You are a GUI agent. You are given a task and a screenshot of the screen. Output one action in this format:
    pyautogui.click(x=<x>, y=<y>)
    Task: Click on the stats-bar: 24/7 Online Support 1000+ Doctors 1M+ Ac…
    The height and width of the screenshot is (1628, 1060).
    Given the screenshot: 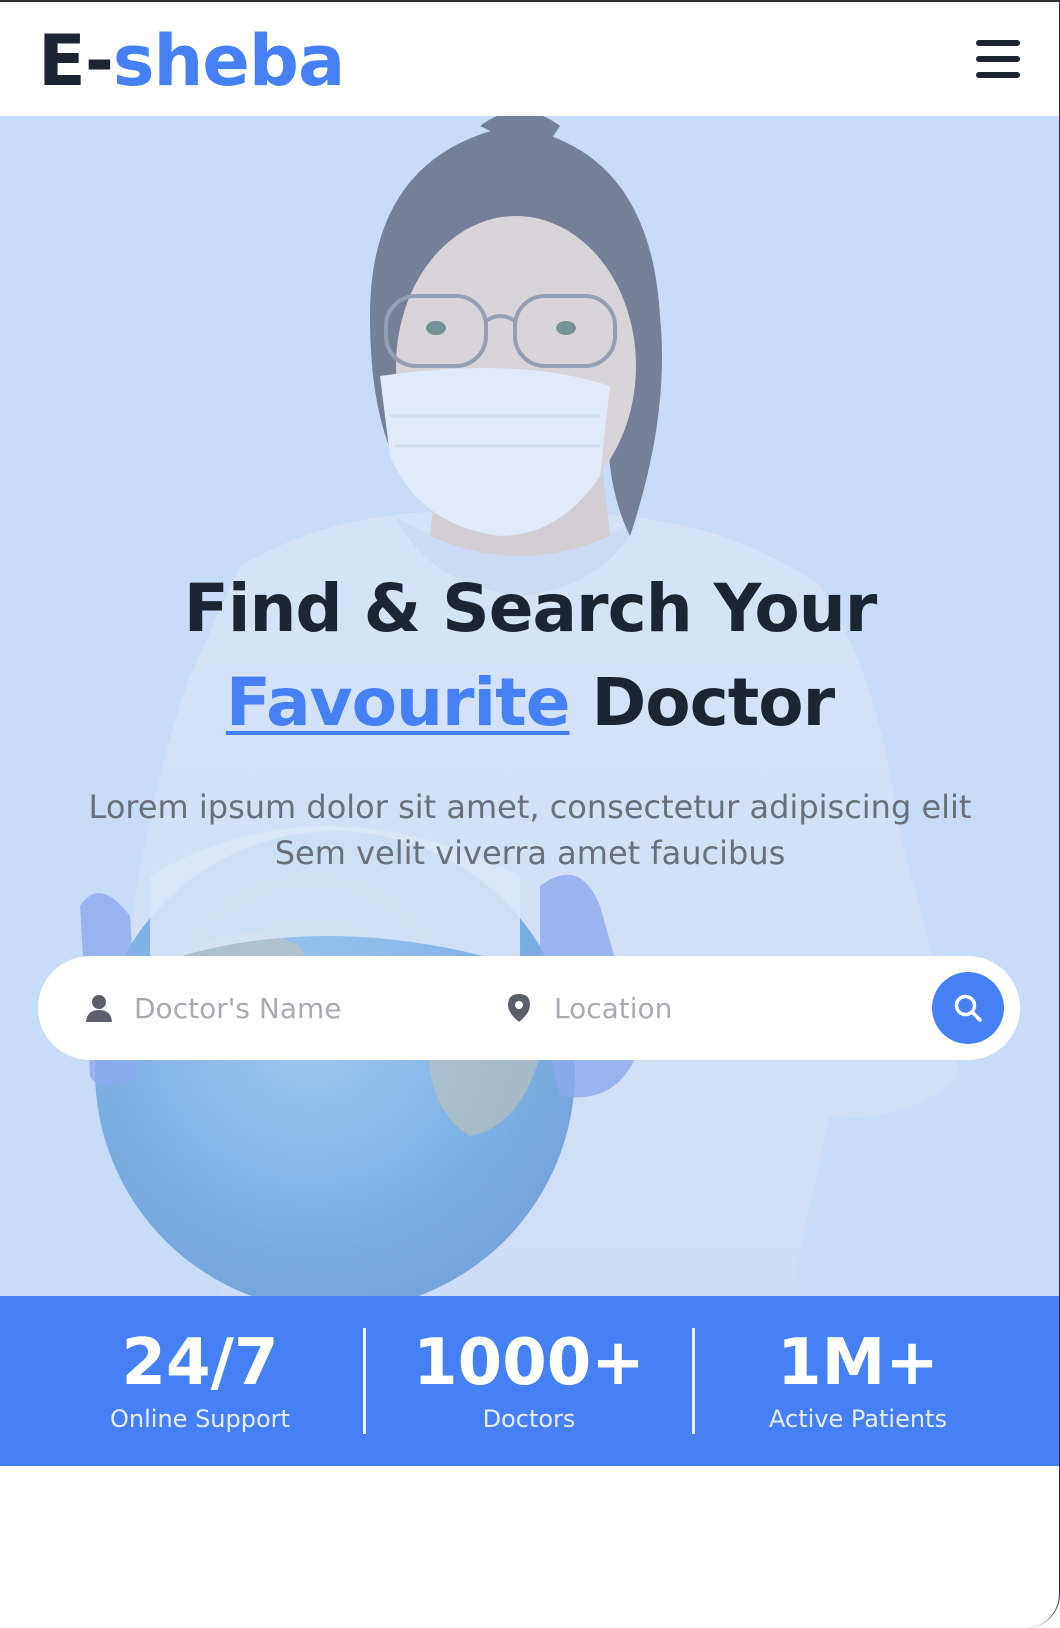 What is the action you would take?
    pyautogui.click(x=529, y=1381)
    